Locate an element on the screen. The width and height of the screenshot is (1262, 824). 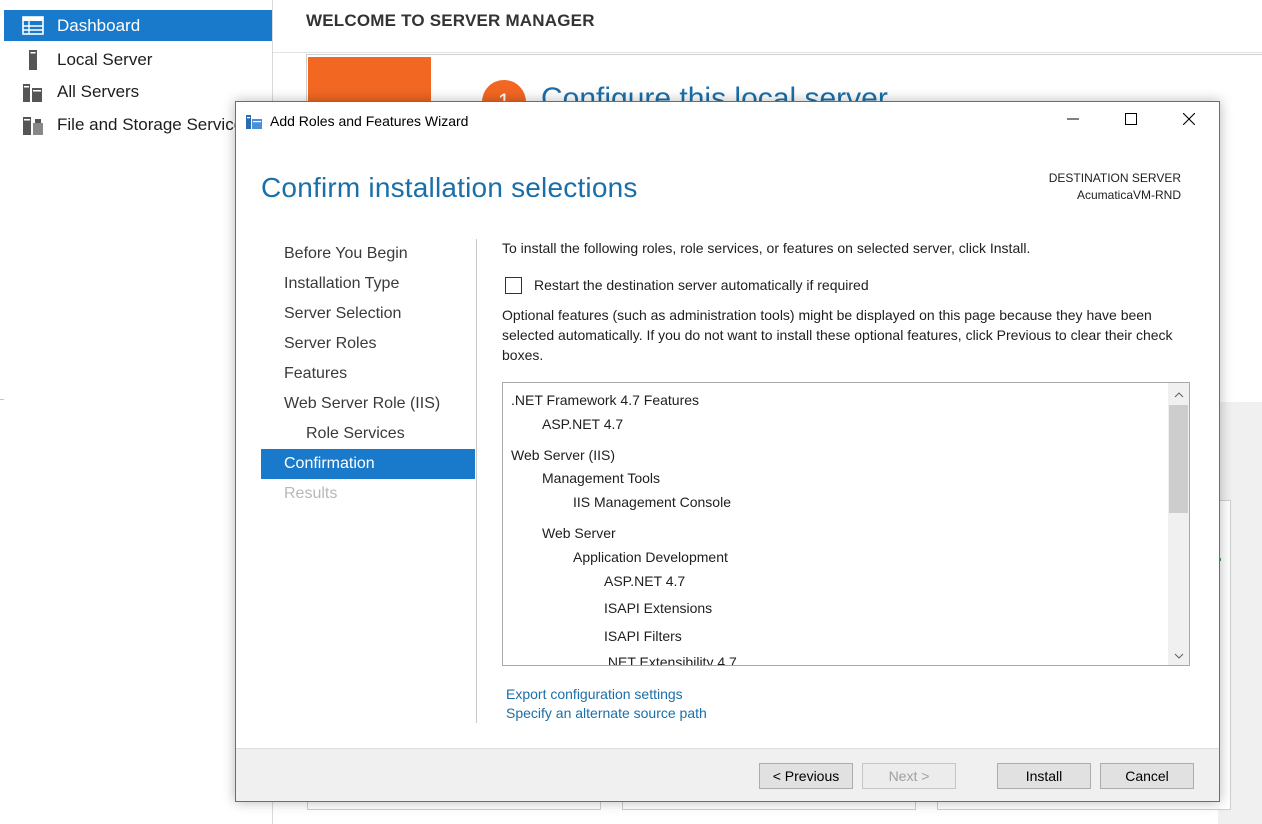
nav-item-server-selection: Server Selection is located at coordinates (368, 314).